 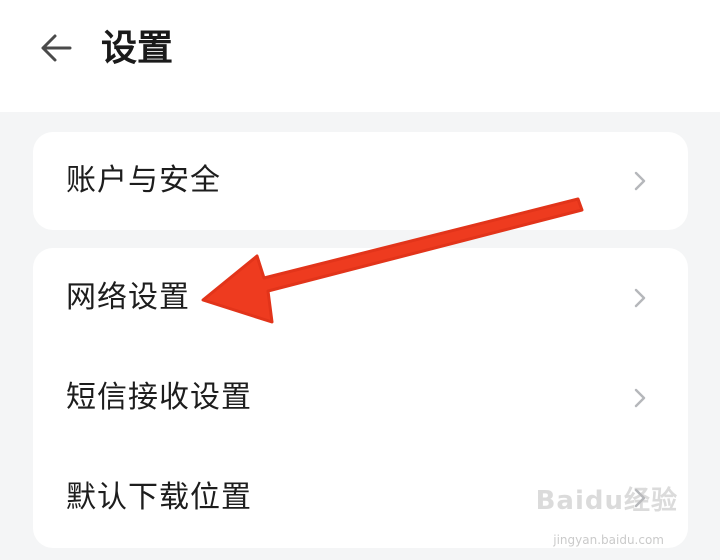 I want to click on page-title: 设置, so click(x=137, y=48).